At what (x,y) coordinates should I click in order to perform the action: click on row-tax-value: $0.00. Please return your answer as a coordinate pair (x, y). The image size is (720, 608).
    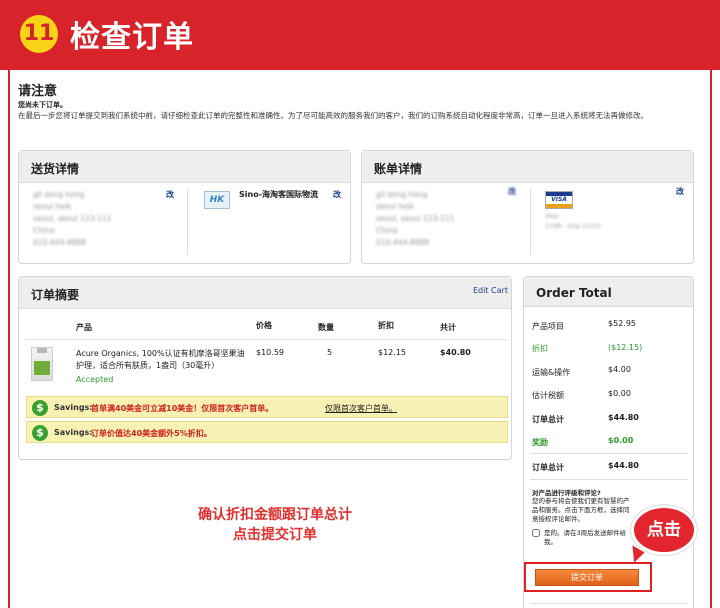
    Looking at the image, I should click on (619, 393).